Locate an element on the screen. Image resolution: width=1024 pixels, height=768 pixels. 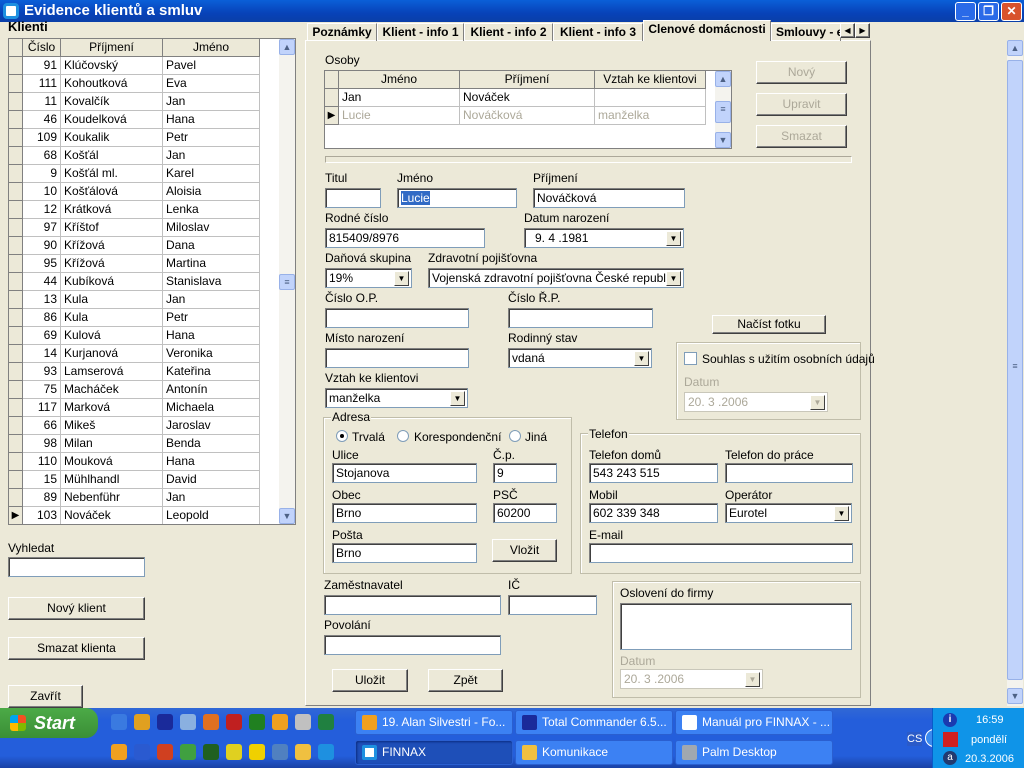
finnax-icon is located at coordinates (326, 752).